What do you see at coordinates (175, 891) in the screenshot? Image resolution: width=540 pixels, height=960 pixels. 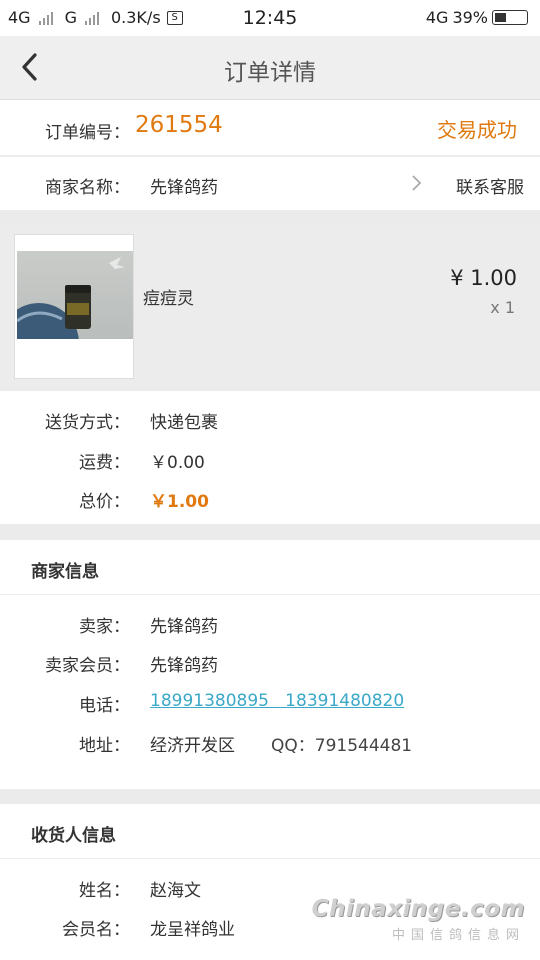 I see `receiver-name: 赵海文` at bounding box center [175, 891].